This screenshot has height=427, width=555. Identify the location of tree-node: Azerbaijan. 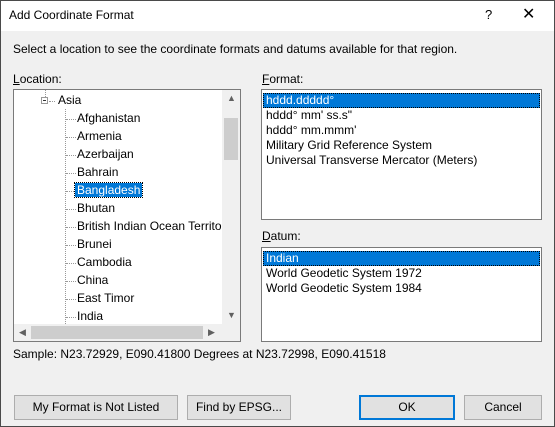
(105, 154).